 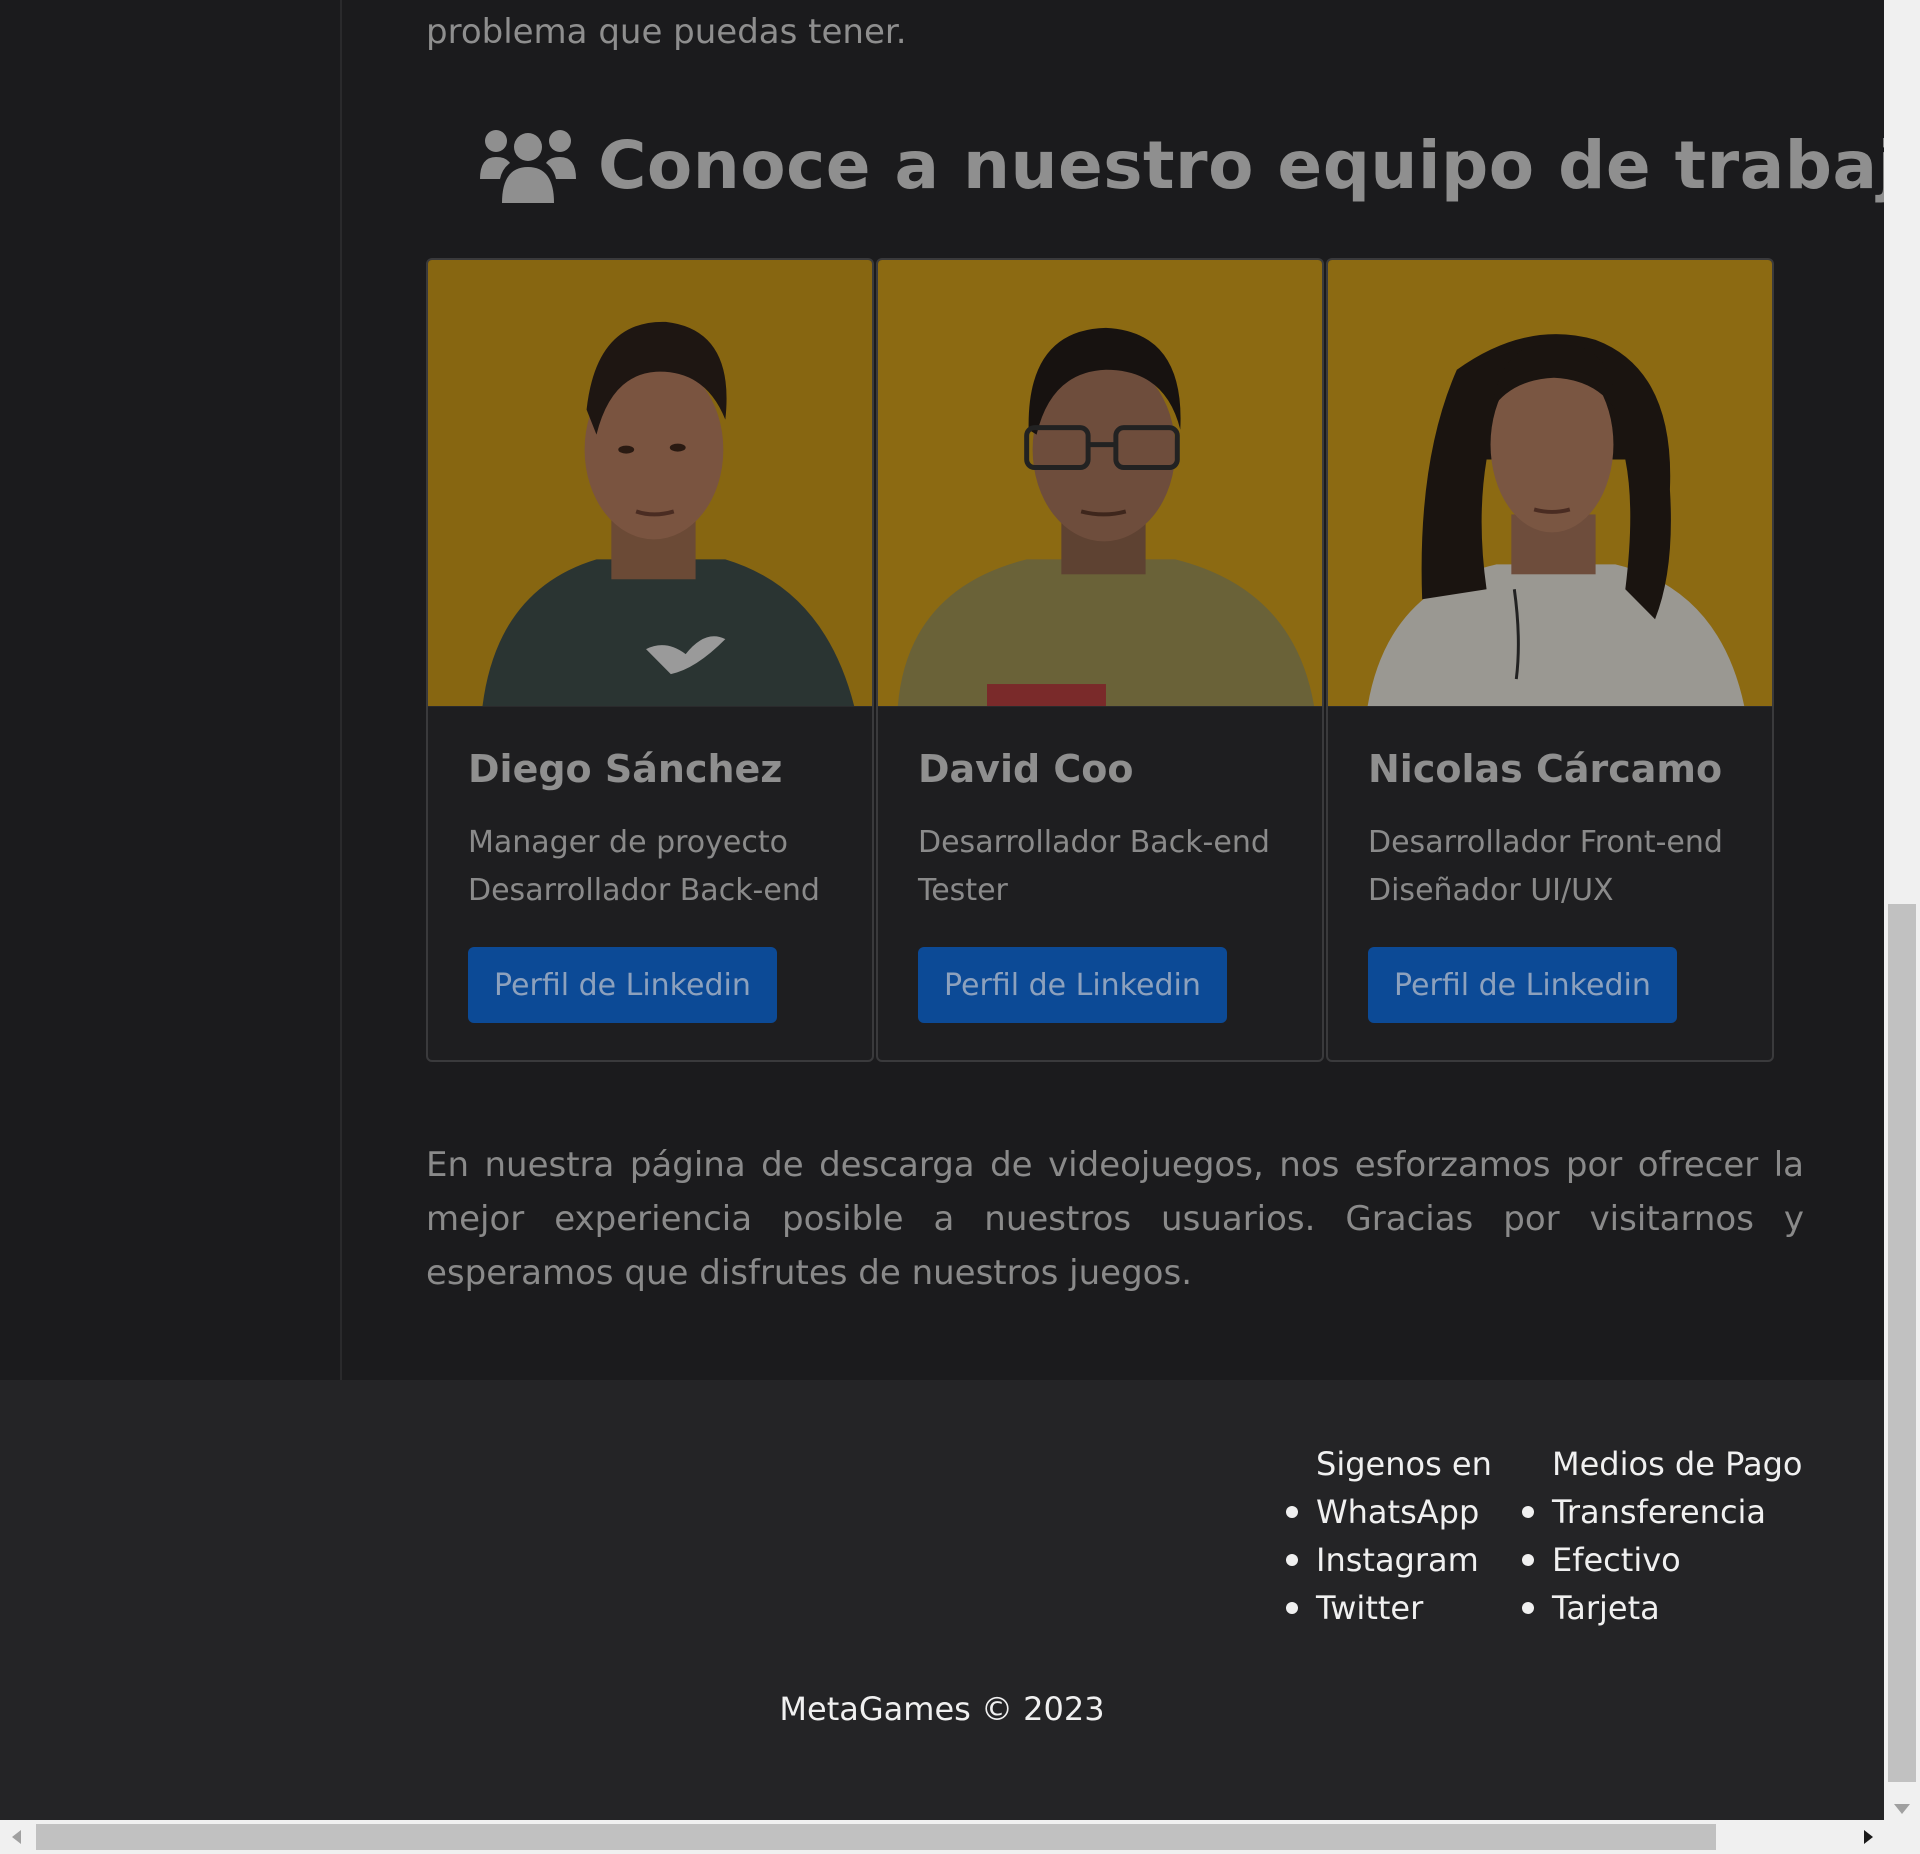 I want to click on member-name: Nicolas Cárcamo, so click(x=1545, y=769).